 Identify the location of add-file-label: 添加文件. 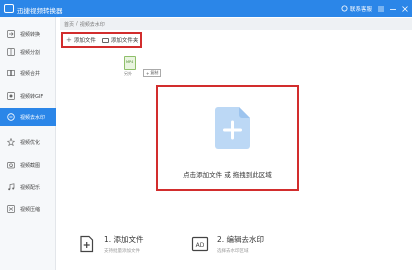
(84, 41).